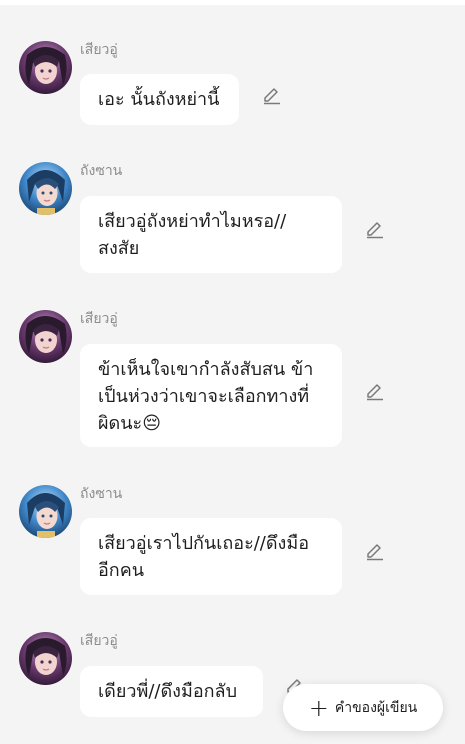  What do you see at coordinates (171, 691) in the screenshot?
I see `message-bubble: เดียวพี่//ดึงมือกลับ` at bounding box center [171, 691].